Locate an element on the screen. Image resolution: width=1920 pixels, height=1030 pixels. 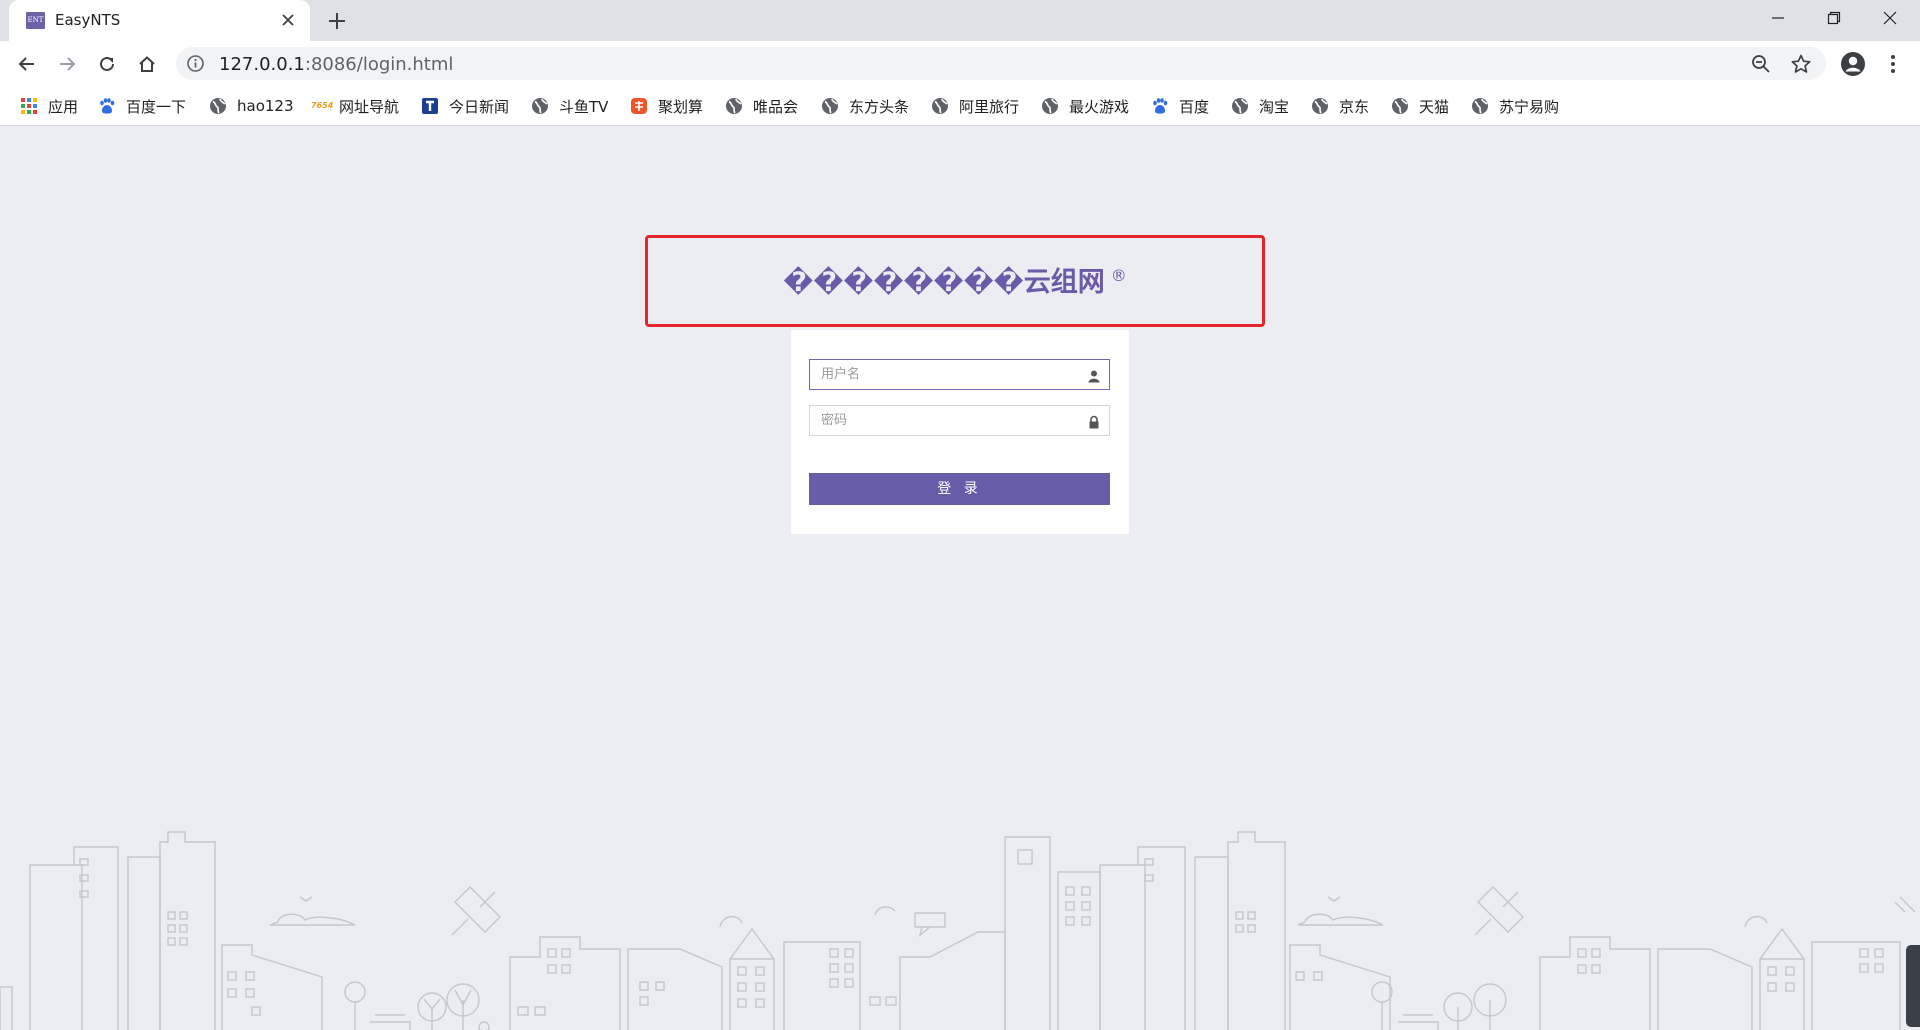
window-minimize-icon is located at coordinates (1778, 18).